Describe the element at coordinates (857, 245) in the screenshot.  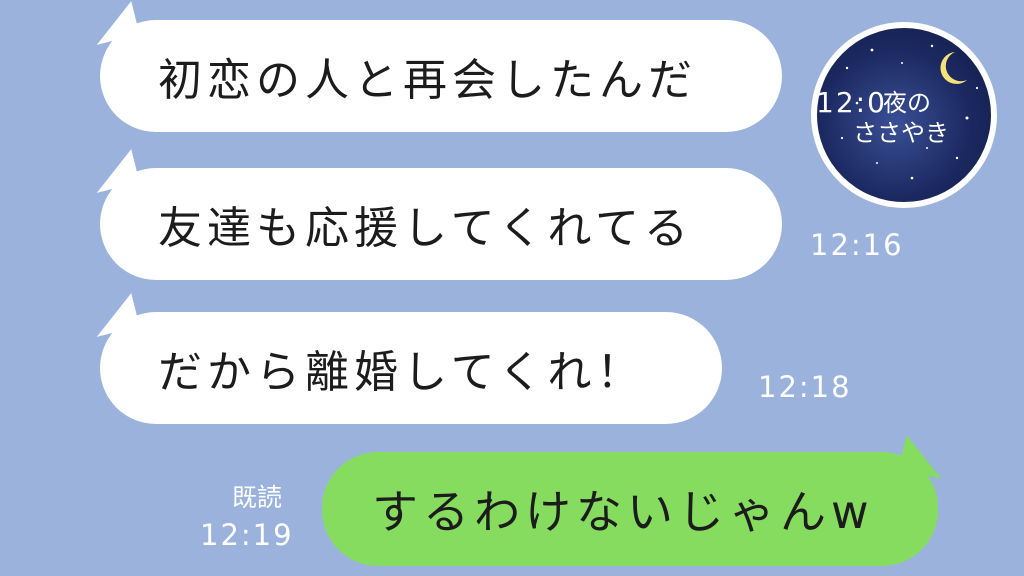
I see `message-time-2: 12:16` at that location.